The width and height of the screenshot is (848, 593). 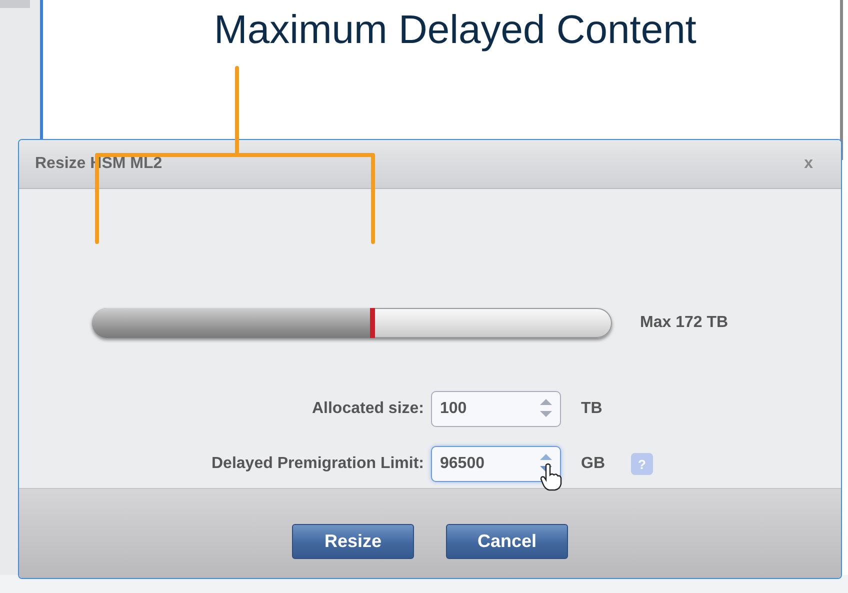 What do you see at coordinates (317, 464) in the screenshot?
I see `field-label: Delayed Premigration Limit:` at bounding box center [317, 464].